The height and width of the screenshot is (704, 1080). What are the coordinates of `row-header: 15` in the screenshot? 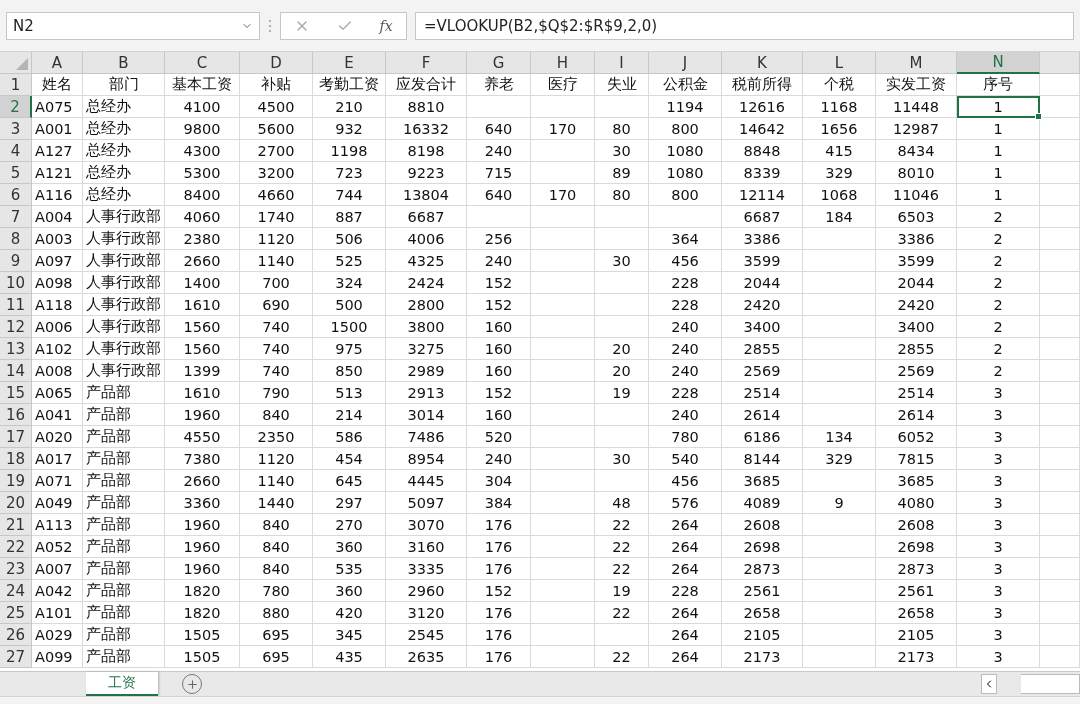 It's located at (16, 393).